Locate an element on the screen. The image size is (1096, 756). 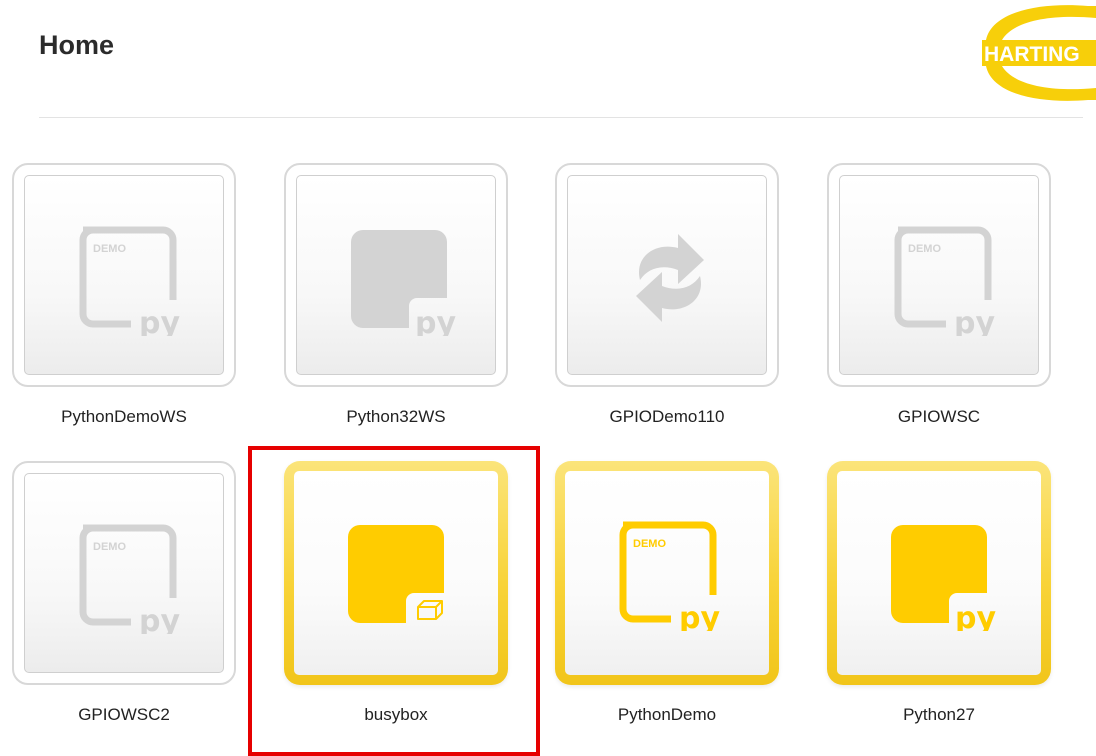
app-tile-pythondemo: DEMO py is located at coordinates (667, 573).